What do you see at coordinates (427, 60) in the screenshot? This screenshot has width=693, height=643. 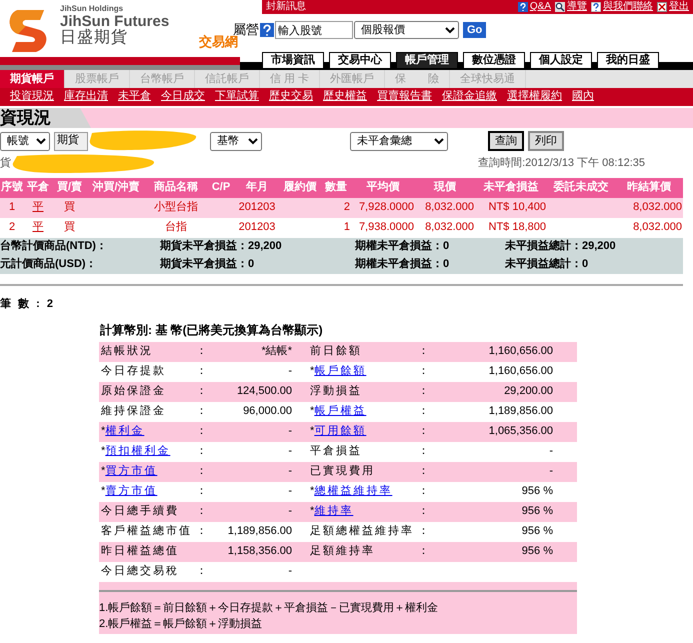 I see `main-tab: 帳戶管理` at bounding box center [427, 60].